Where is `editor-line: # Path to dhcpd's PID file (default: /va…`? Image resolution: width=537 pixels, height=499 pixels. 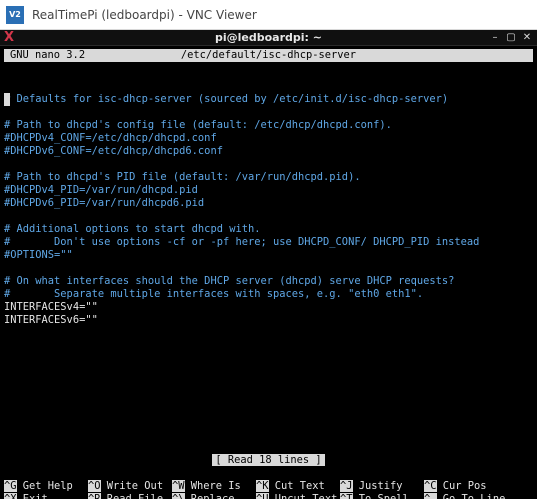 editor-line: # Path to dhcpd's PID file (default: /va… is located at coordinates (268, 177).